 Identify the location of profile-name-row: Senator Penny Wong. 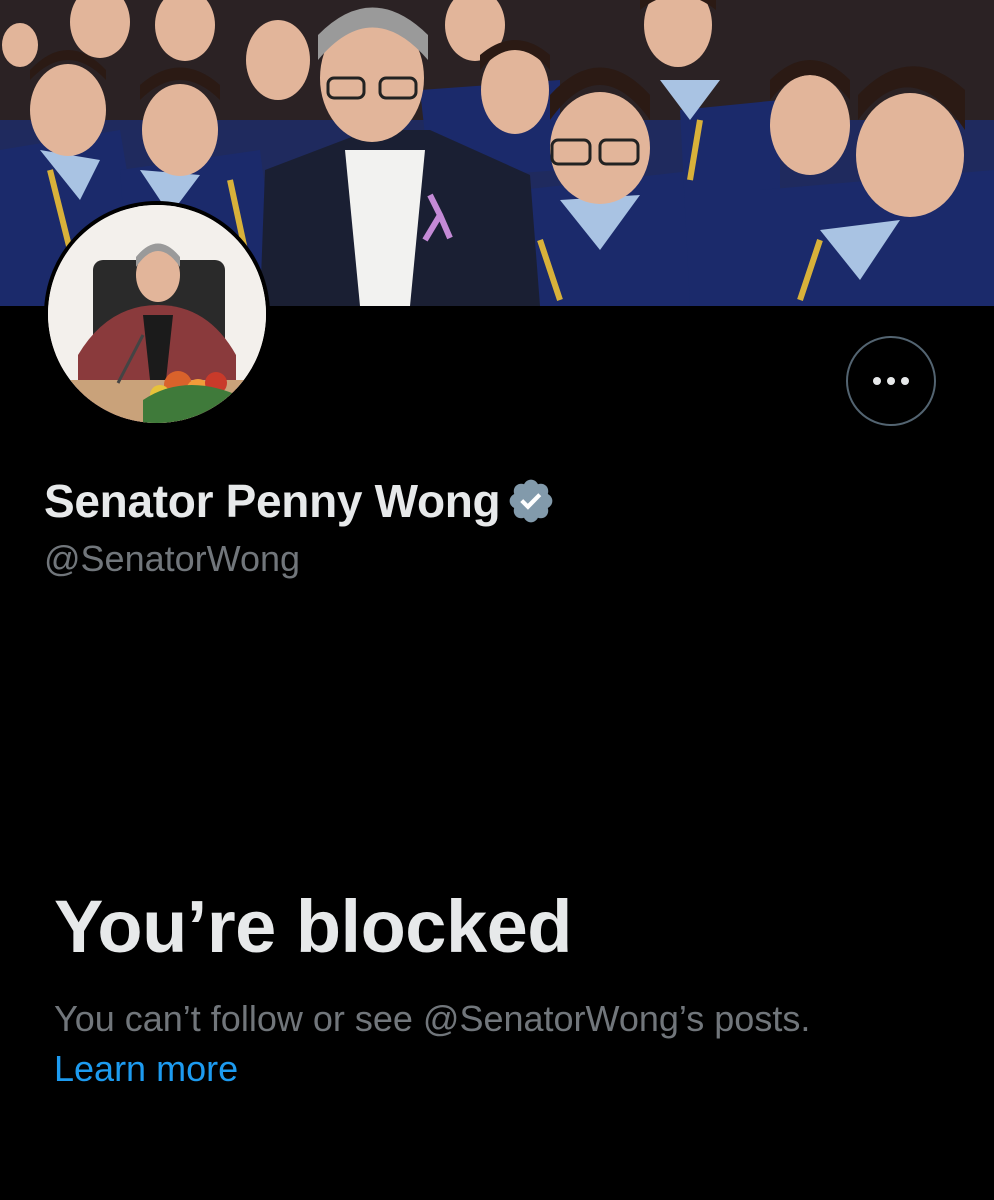
(300, 501).